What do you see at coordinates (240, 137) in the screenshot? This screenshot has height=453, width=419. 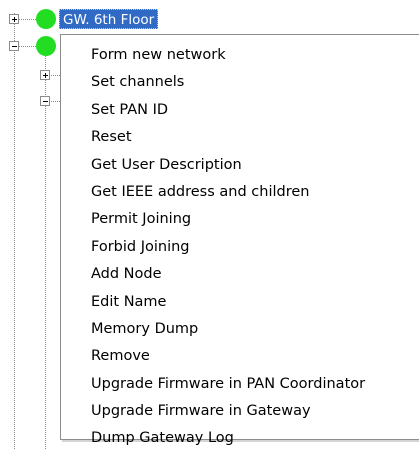 I see `menu-item-reset: Reset` at bounding box center [240, 137].